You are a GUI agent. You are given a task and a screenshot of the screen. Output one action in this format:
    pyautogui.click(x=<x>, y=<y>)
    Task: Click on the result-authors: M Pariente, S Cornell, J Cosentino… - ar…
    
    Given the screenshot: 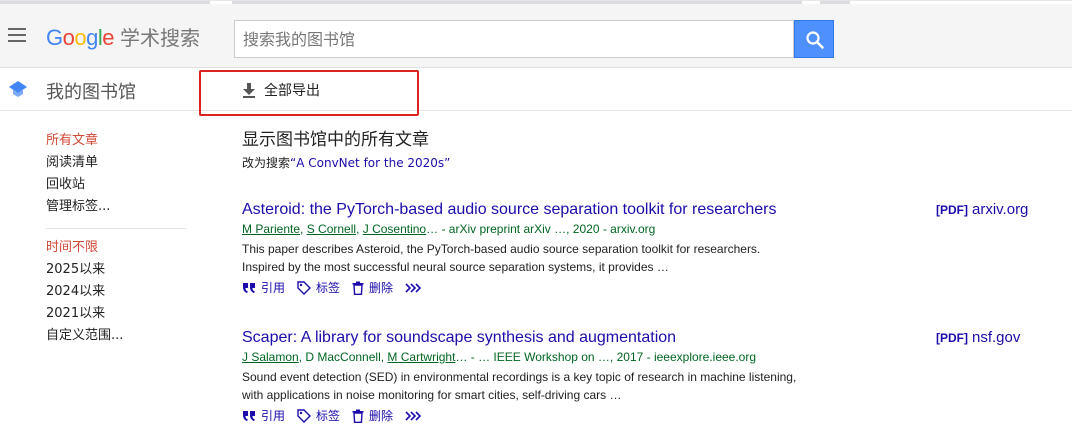 What is the action you would take?
    pyautogui.click(x=449, y=229)
    